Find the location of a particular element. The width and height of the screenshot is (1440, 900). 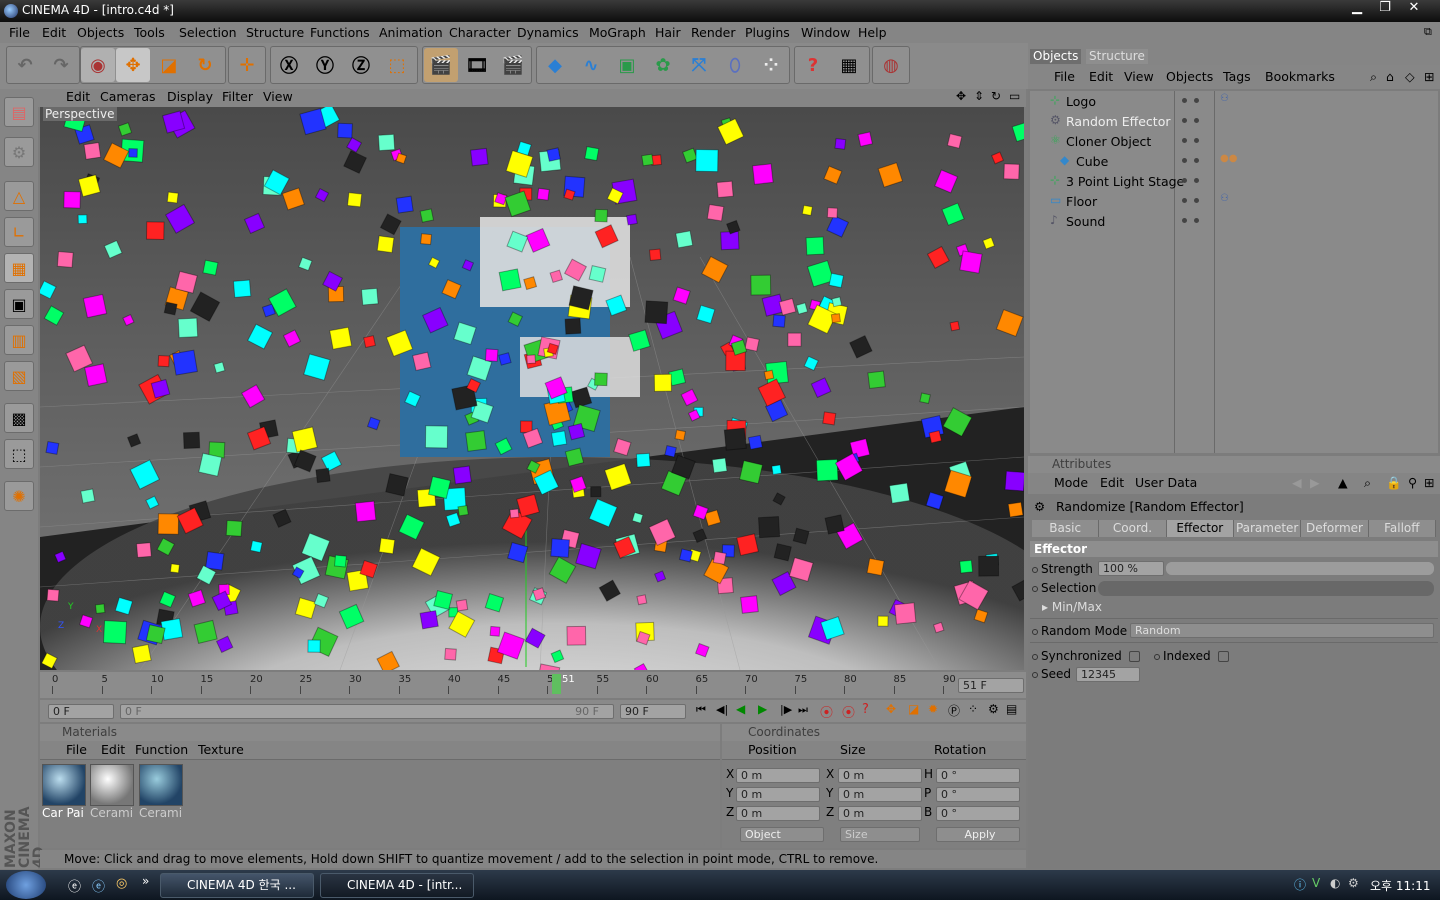

objects-menu-file: File is located at coordinates (1064, 76).